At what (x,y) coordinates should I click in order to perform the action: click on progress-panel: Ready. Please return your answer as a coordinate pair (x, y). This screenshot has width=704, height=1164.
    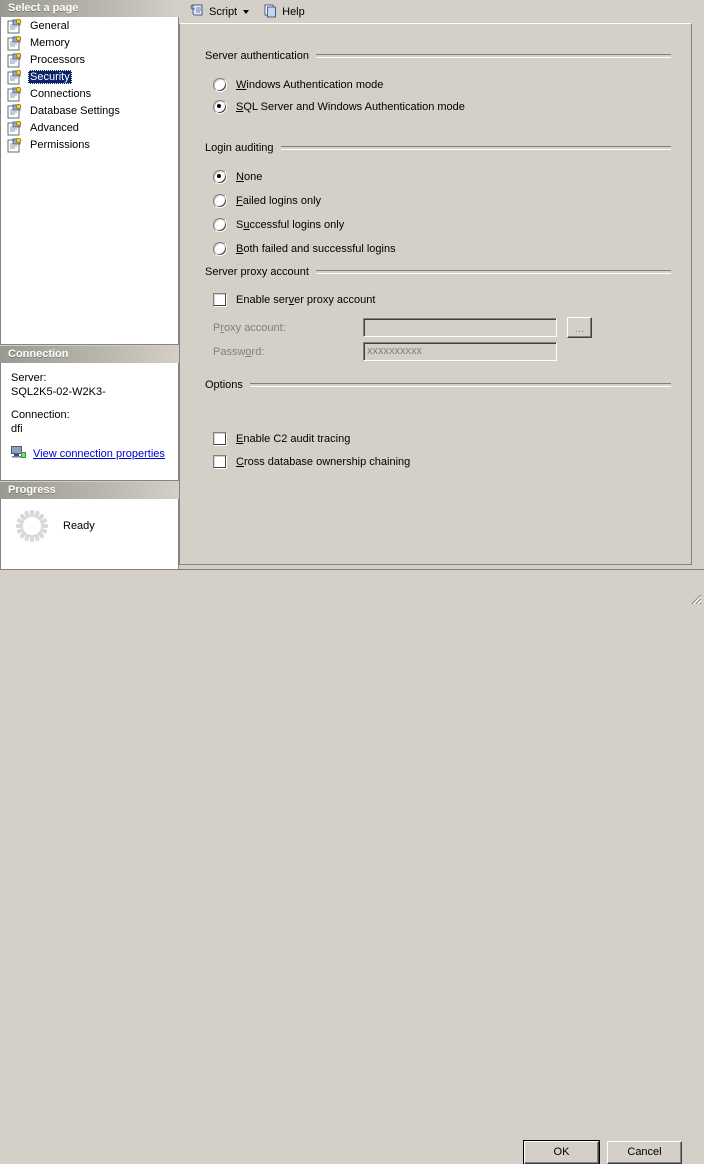
    Looking at the image, I should click on (89, 534).